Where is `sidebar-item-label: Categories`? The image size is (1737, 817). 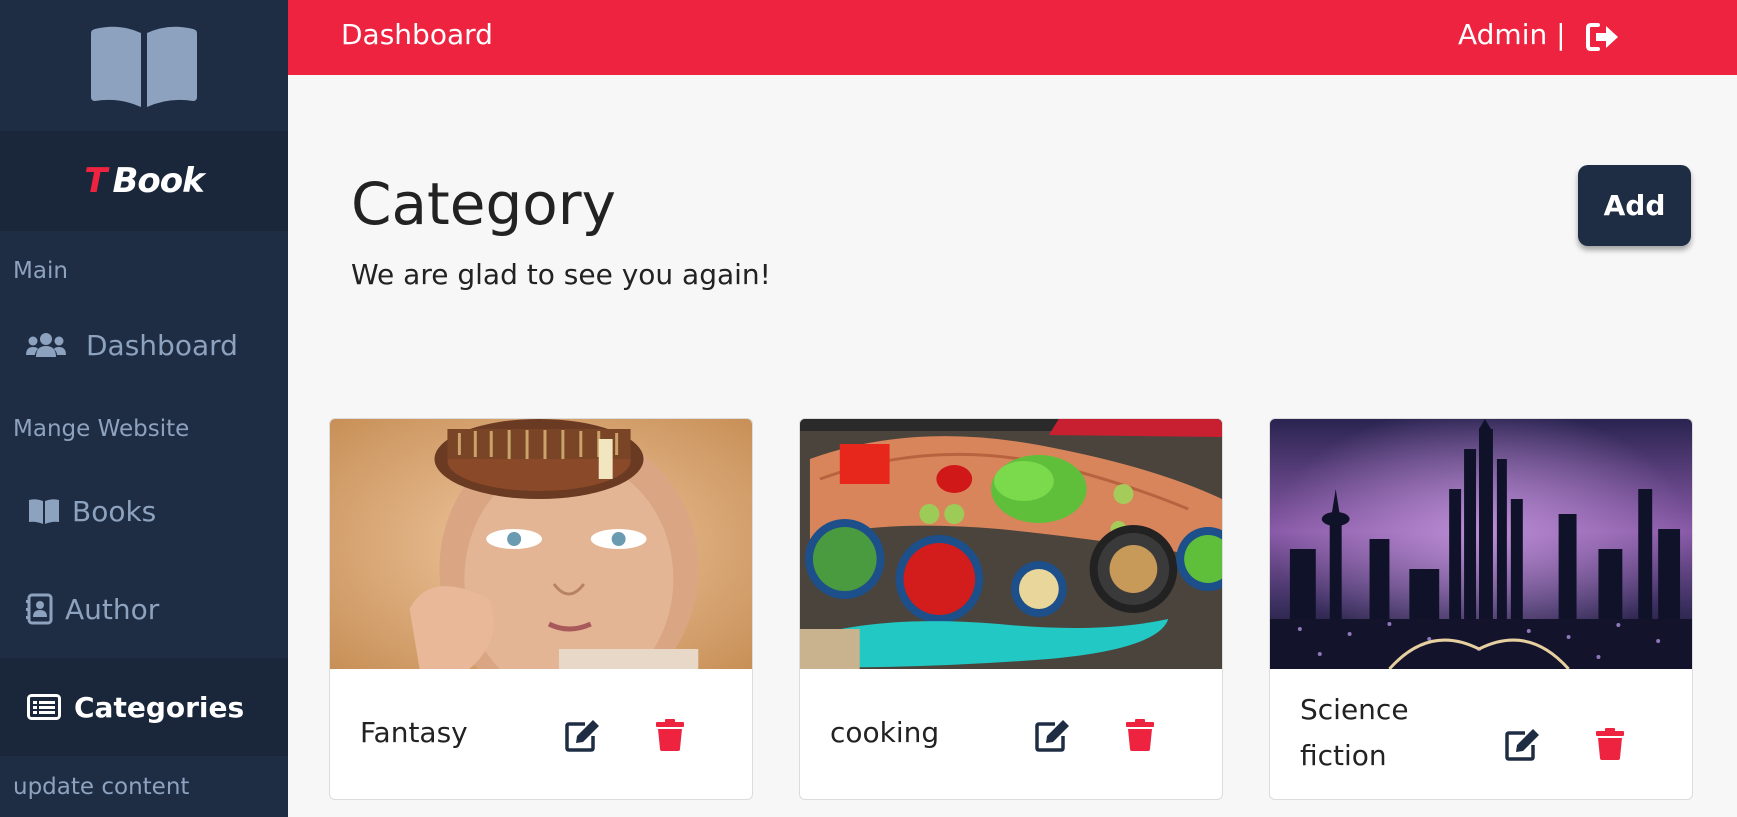 sidebar-item-label: Categories is located at coordinates (159, 707).